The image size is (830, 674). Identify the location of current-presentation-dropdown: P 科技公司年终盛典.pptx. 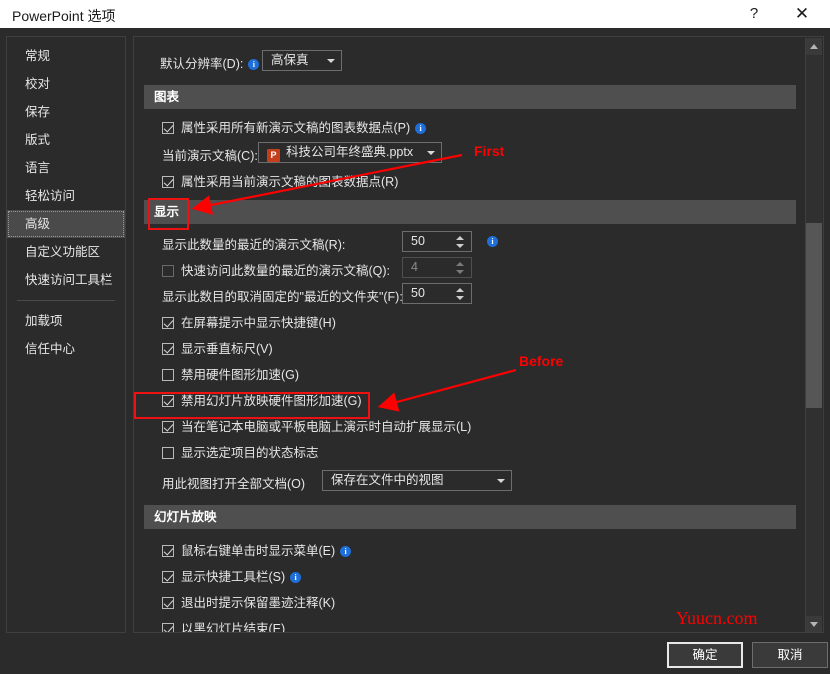
(350, 152).